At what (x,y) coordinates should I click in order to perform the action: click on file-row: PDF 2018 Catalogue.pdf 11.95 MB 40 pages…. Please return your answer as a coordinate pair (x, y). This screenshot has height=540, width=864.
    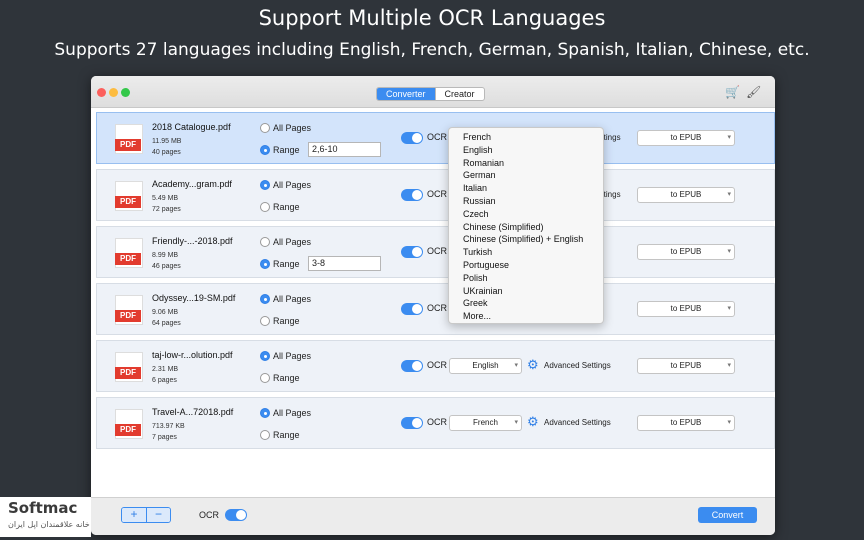
    Looking at the image, I should click on (435, 138).